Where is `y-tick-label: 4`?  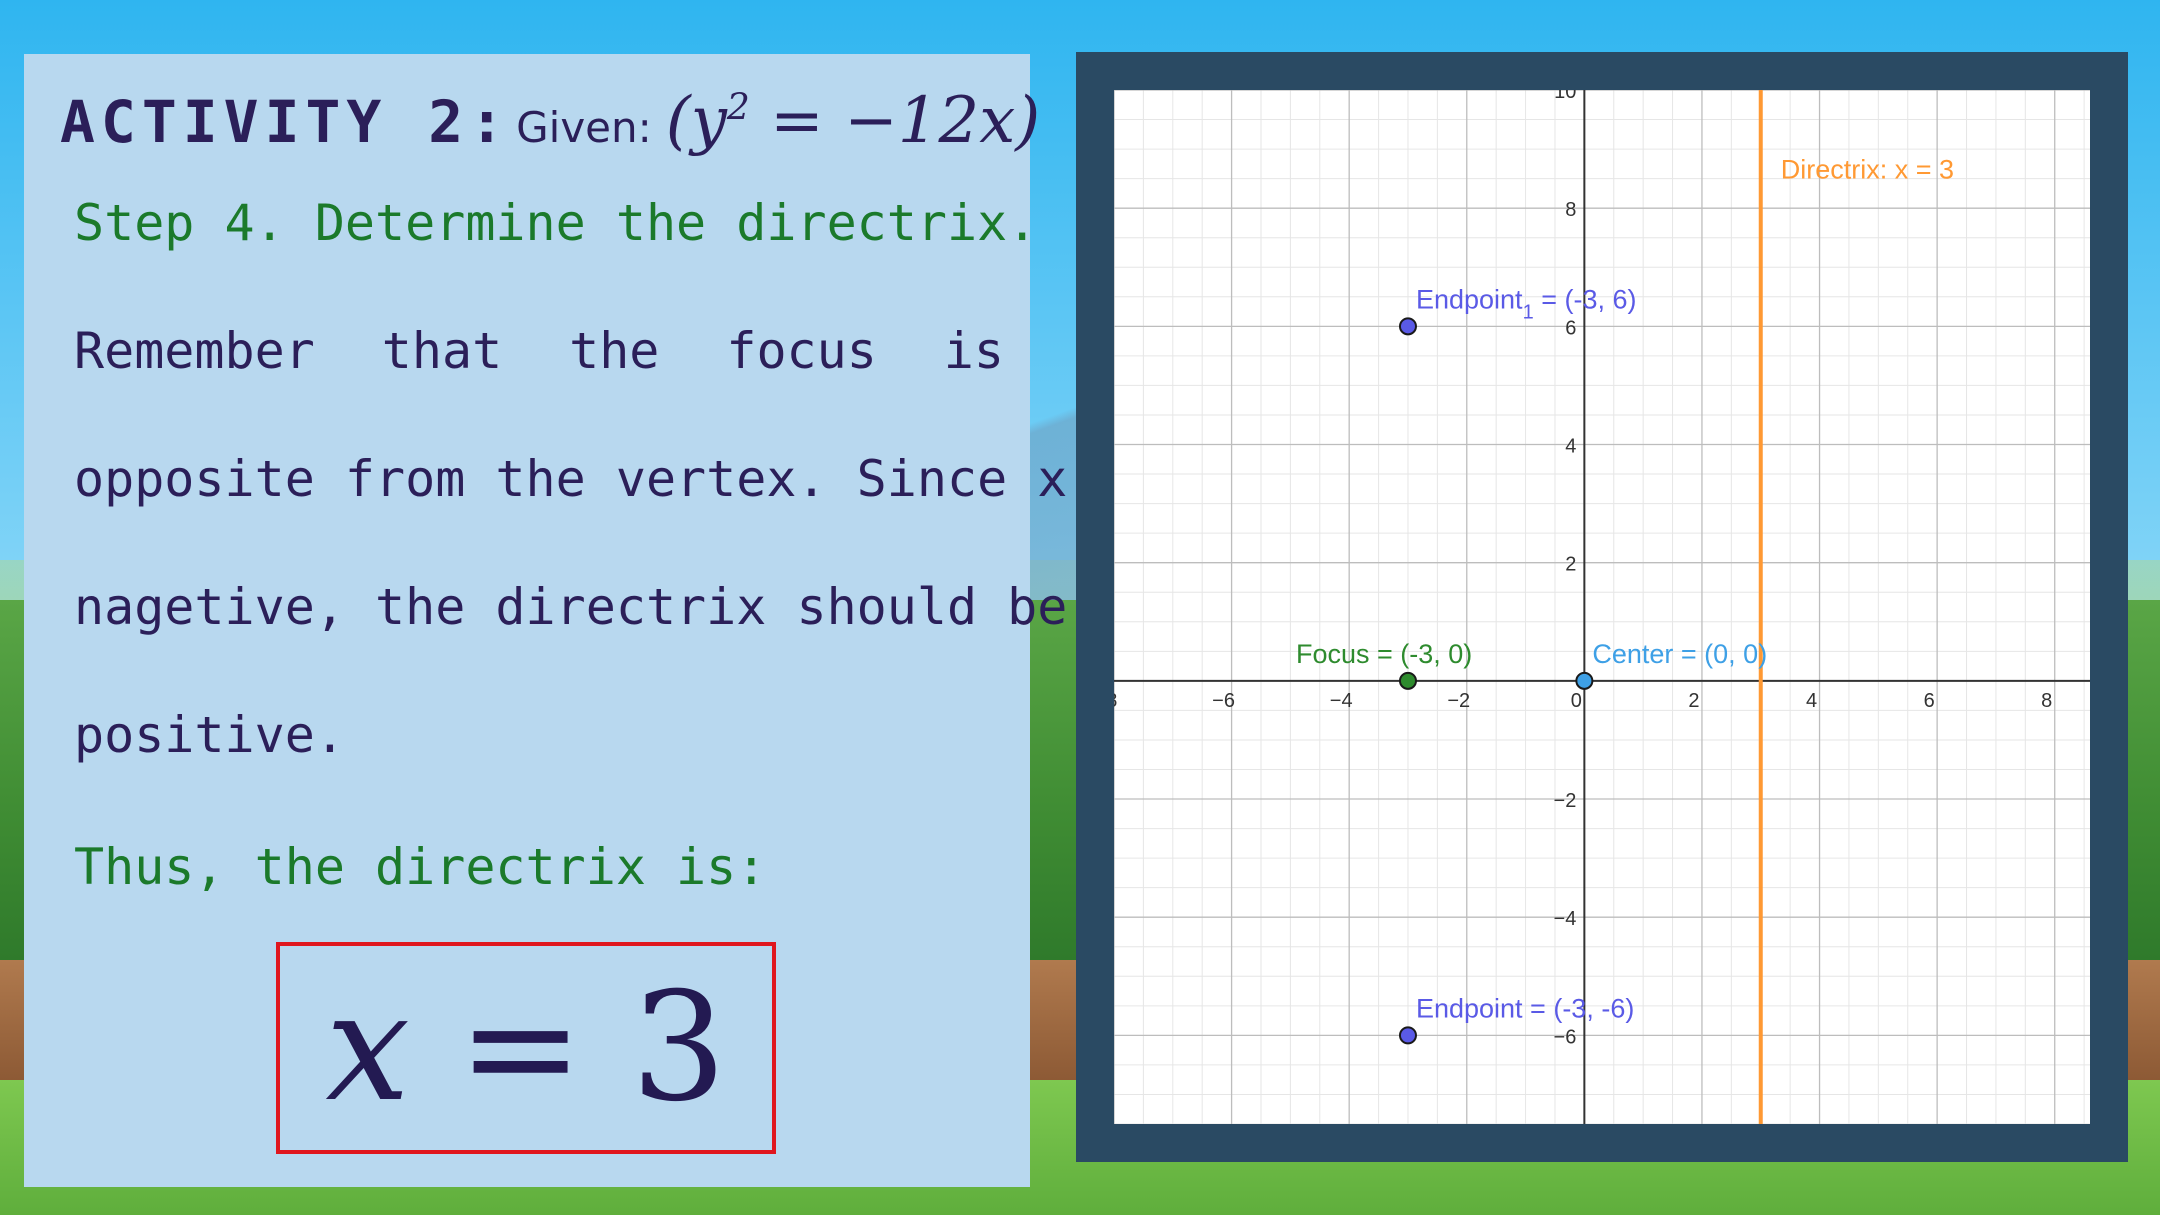 y-tick-label: 4 is located at coordinates (1570, 447).